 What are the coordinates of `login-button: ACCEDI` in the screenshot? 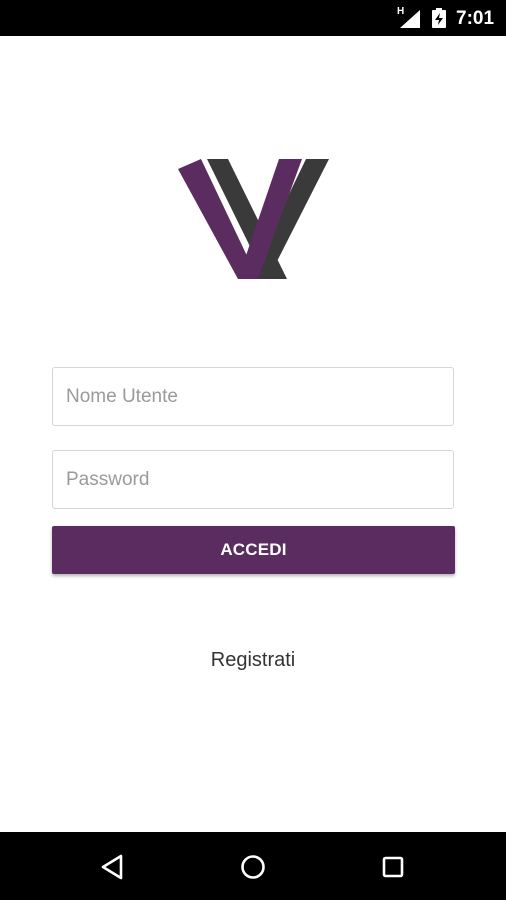 It's located at (253, 550).